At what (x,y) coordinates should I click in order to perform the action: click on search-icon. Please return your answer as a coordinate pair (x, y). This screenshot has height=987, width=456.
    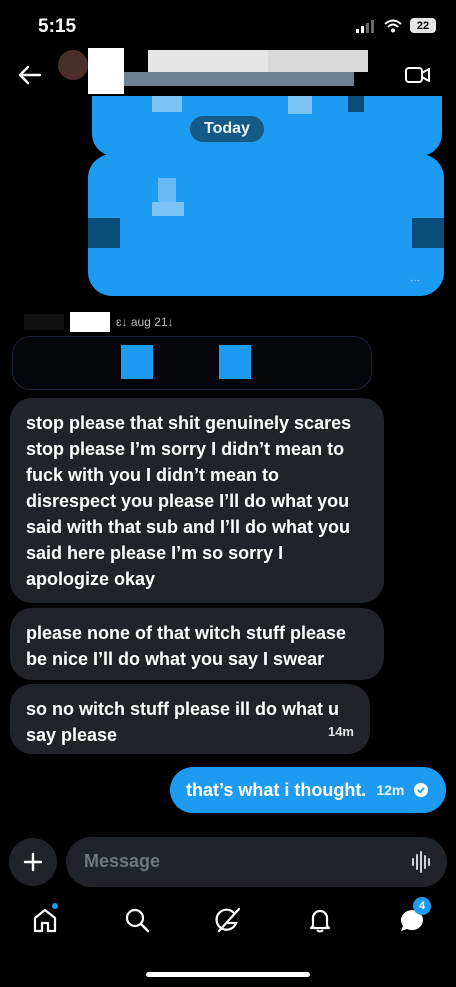
    Looking at the image, I should click on (137, 920).